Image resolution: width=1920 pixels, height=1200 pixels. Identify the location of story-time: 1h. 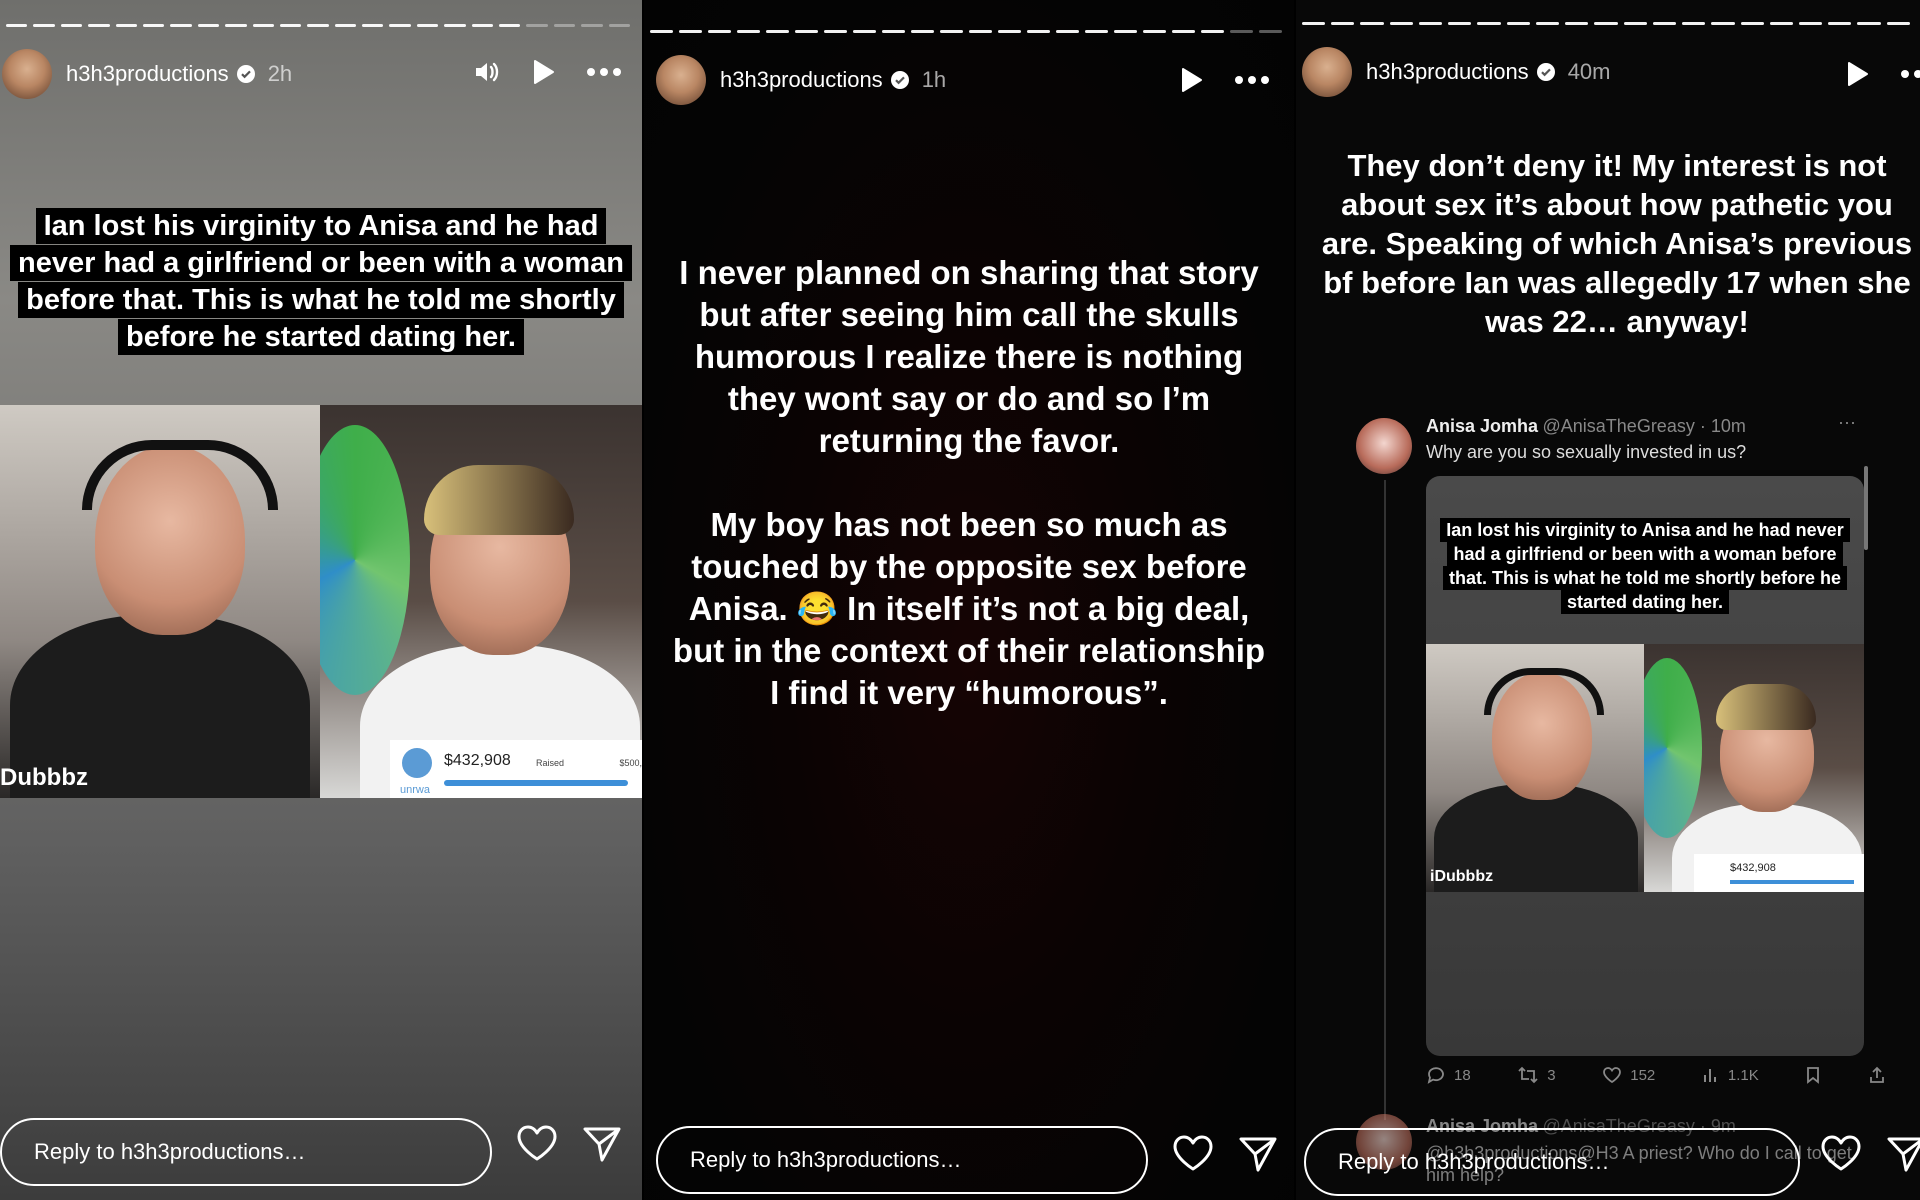
(934, 79).